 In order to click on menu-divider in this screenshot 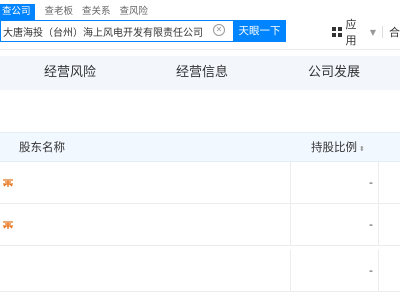, I will do `click(382, 32)`.